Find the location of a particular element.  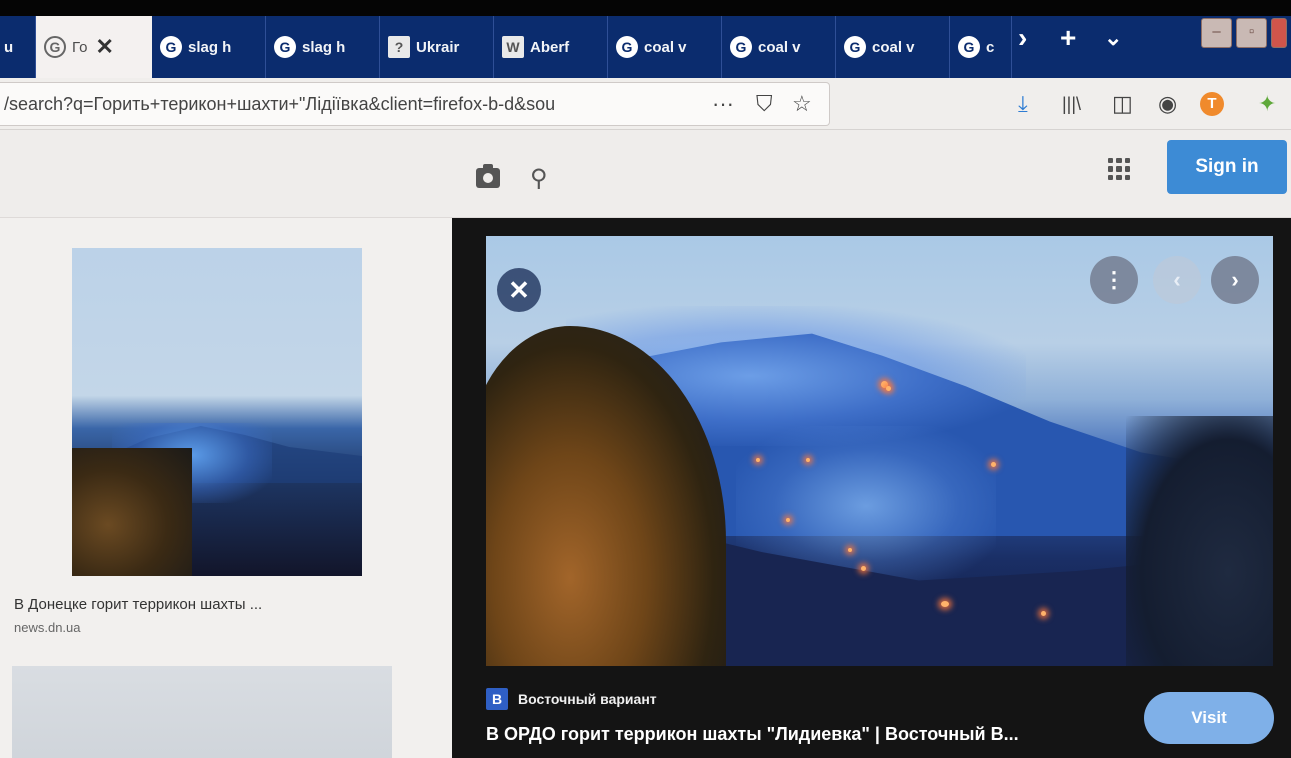

sidebar-icon: ◫ is located at coordinates (1122, 104).